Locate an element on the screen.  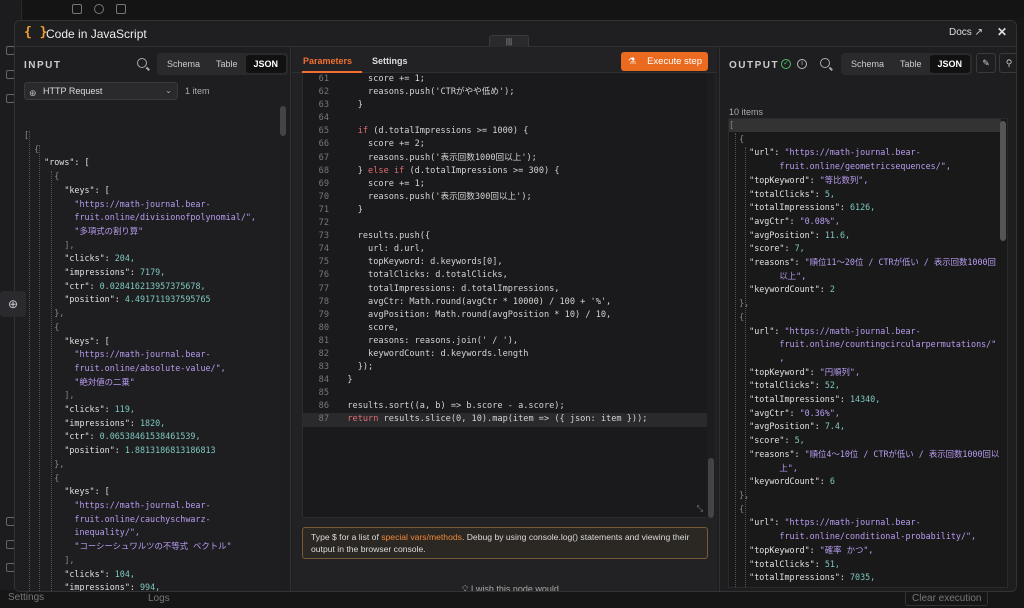
code-line: 61 score += 1; is located at coordinates (505, 79).